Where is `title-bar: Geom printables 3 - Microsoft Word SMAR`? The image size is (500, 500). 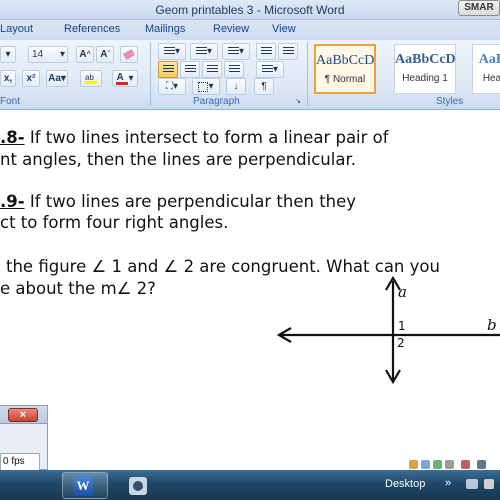
title-bar: Geom printables 3 - Microsoft Word SMAR is located at coordinates (250, 10).